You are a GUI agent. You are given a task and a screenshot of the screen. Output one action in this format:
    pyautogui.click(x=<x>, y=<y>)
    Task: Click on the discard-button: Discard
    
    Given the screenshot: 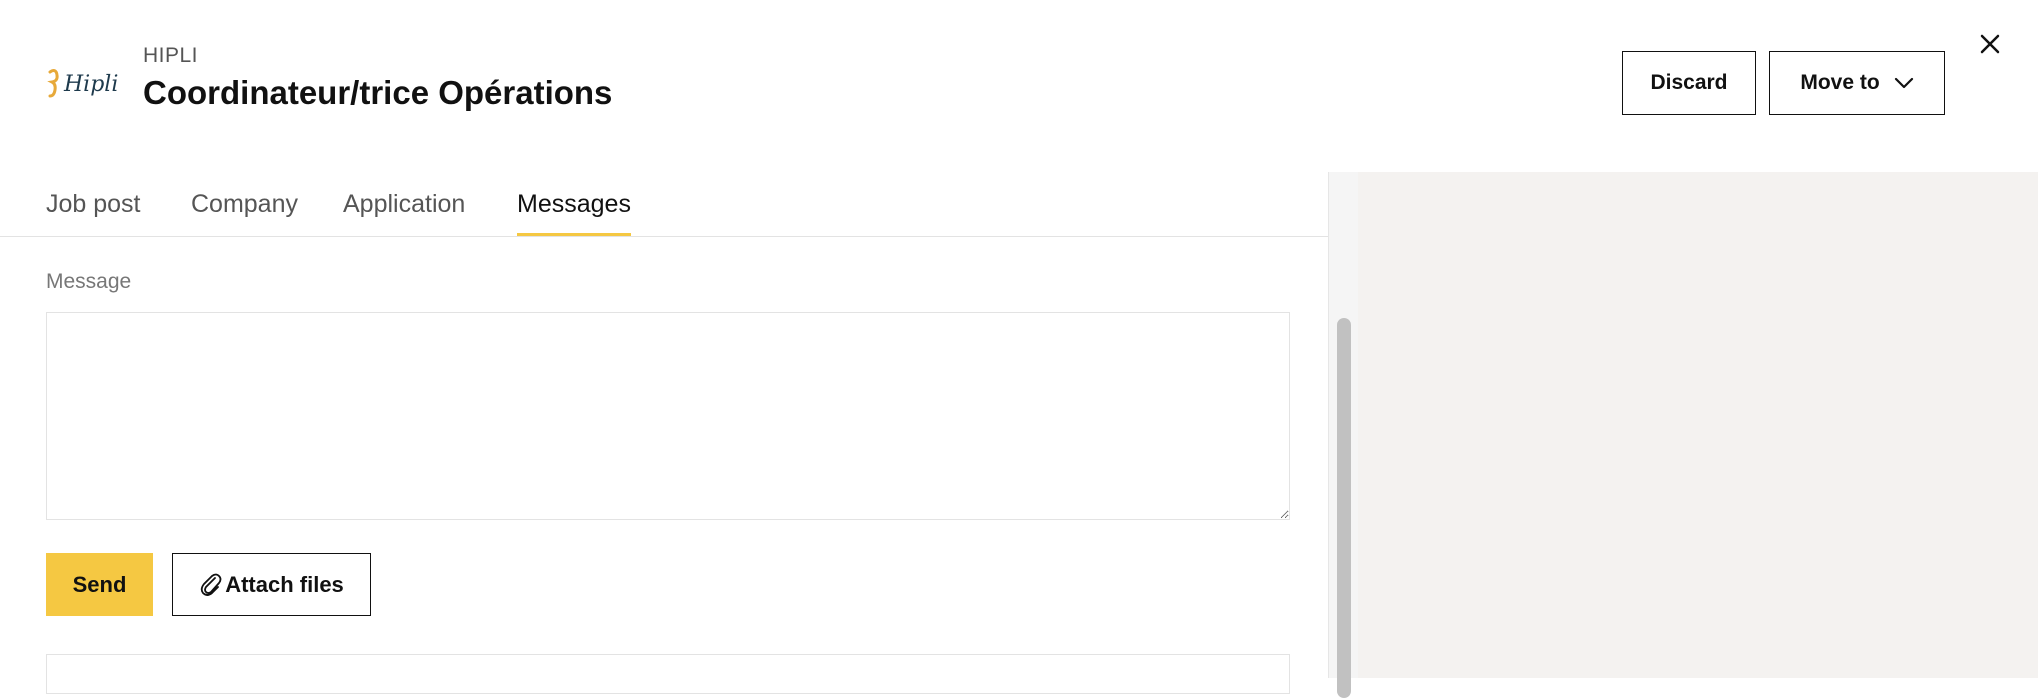 What is the action you would take?
    pyautogui.click(x=1689, y=83)
    